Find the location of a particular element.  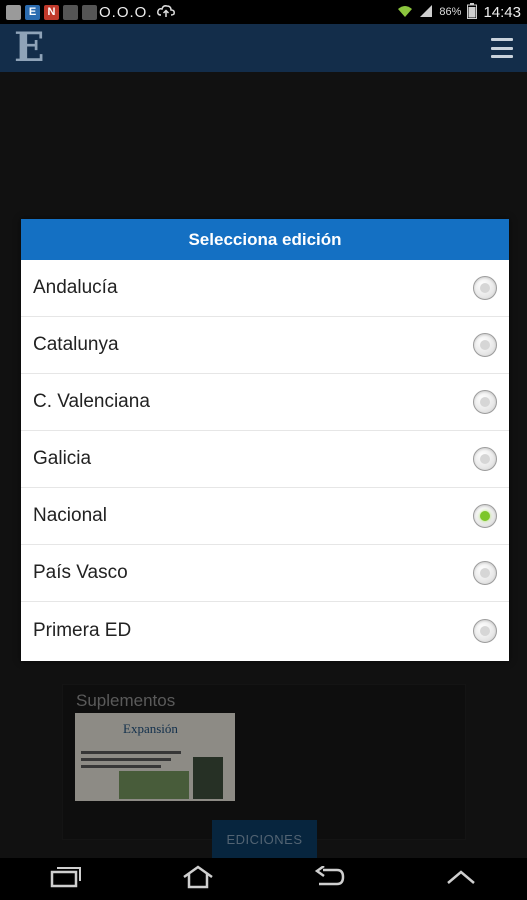

edition-option: País Vasco is located at coordinates (265, 573).